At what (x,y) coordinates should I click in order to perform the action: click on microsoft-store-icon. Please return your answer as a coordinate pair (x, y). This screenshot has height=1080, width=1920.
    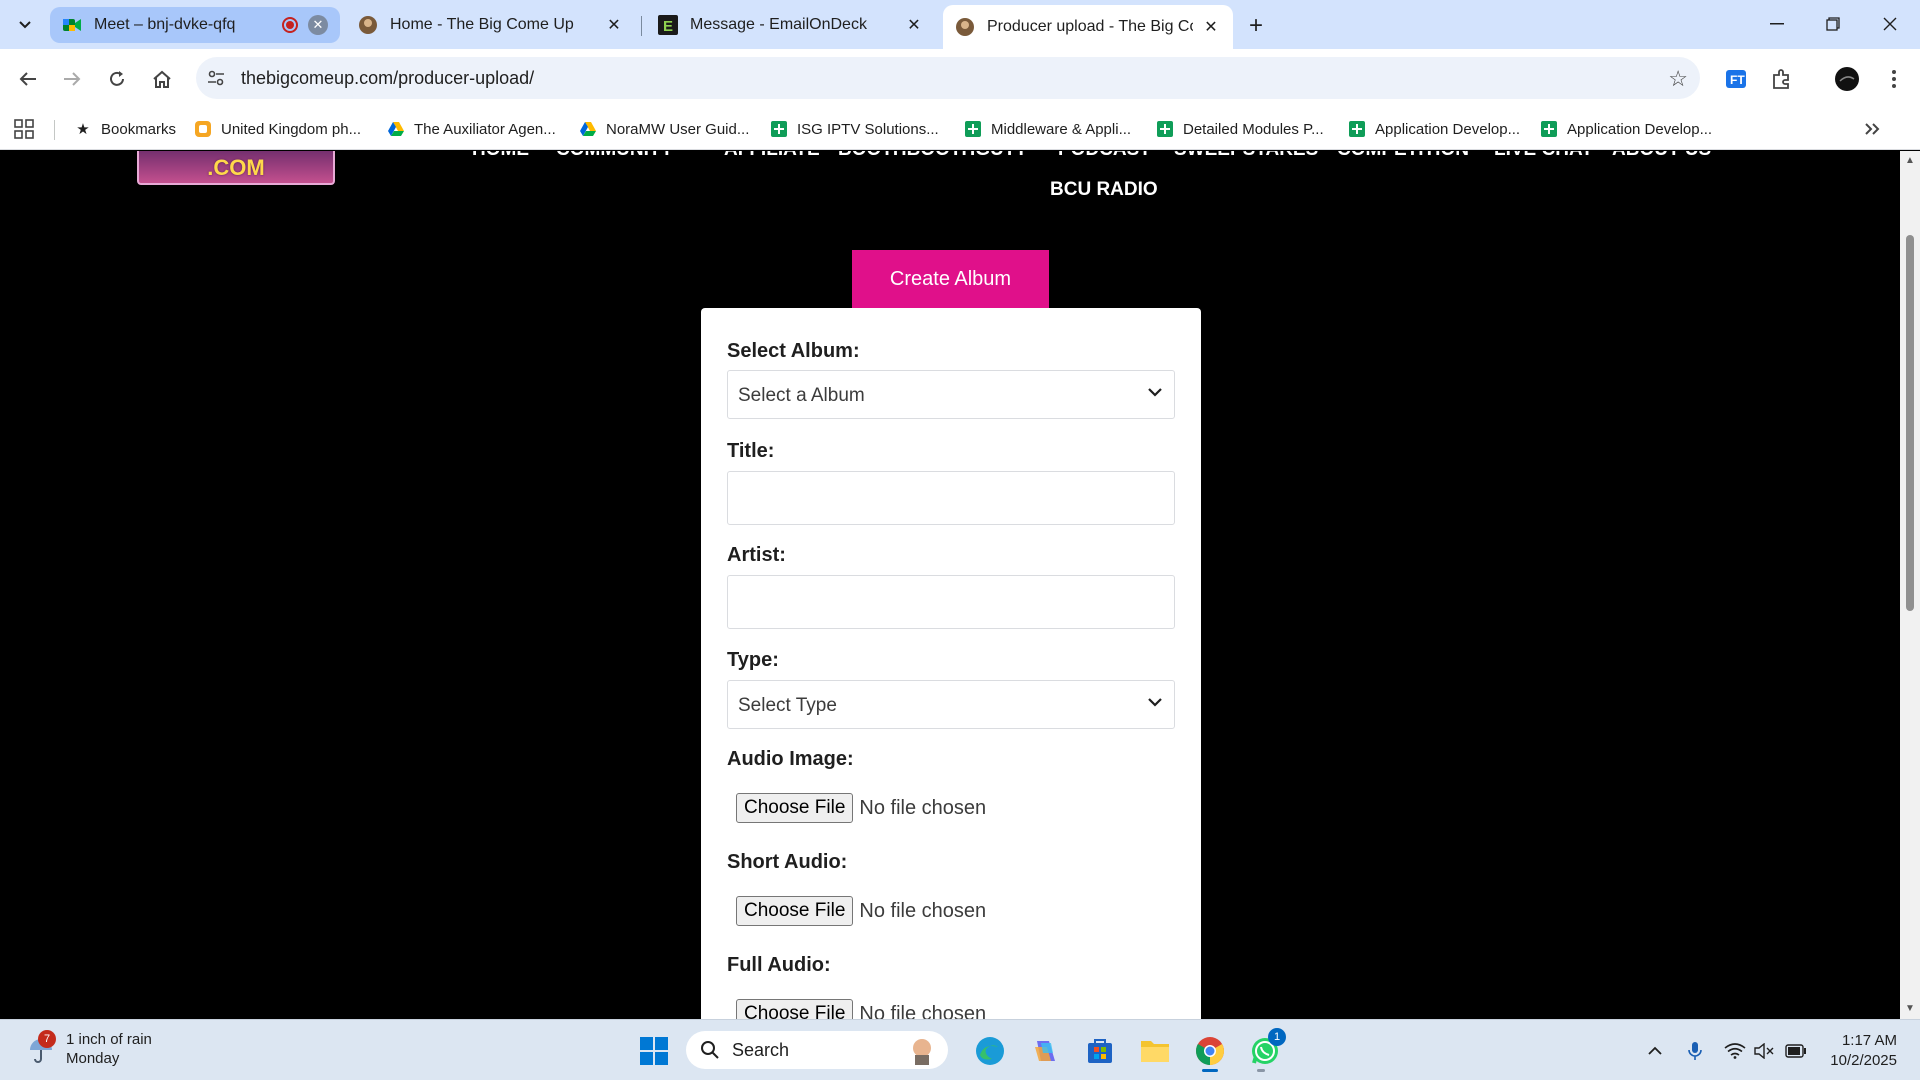
    Looking at the image, I should click on (1100, 1051).